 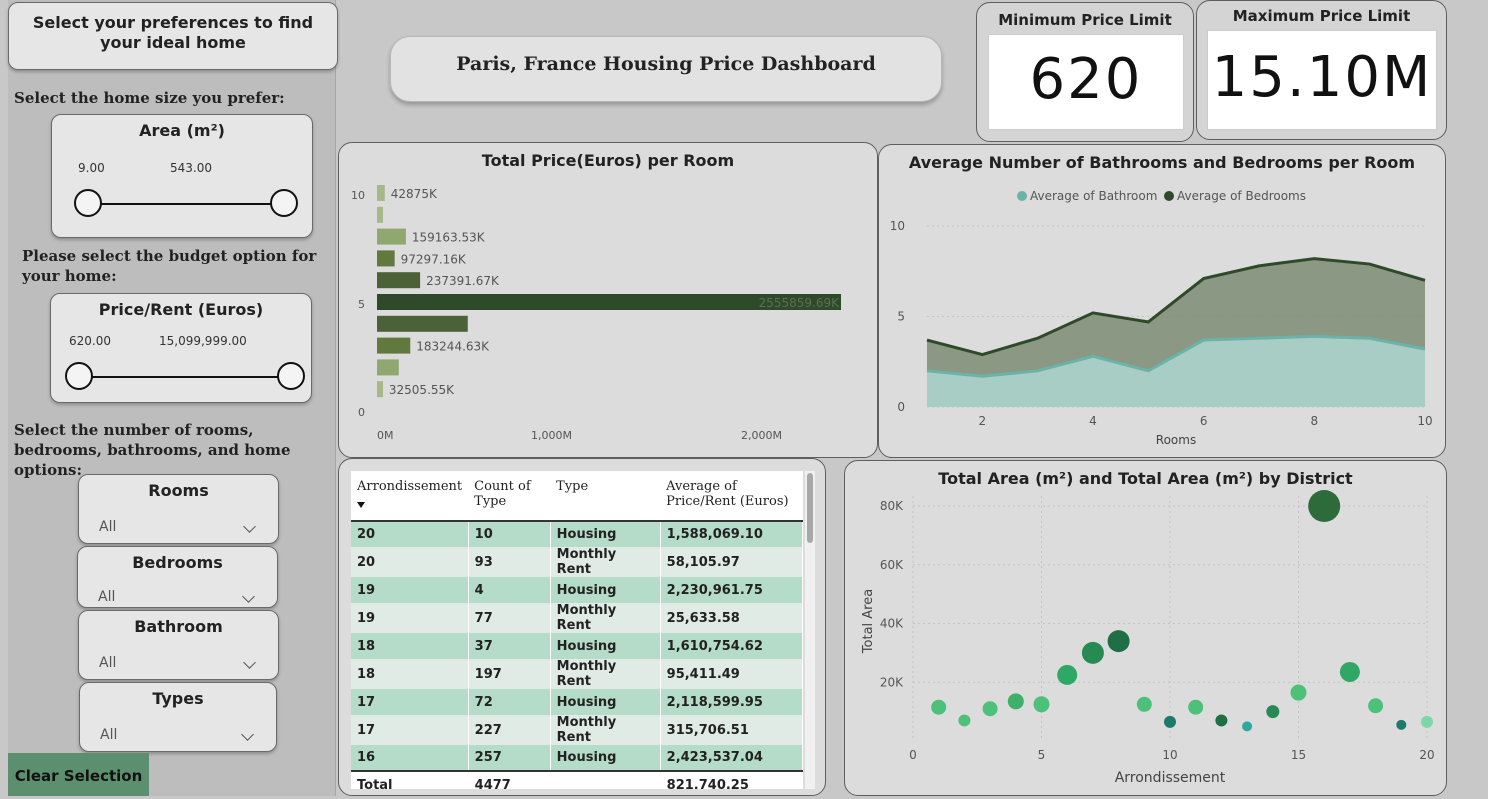 I want to click on table-cell: 4, so click(x=509, y=590).